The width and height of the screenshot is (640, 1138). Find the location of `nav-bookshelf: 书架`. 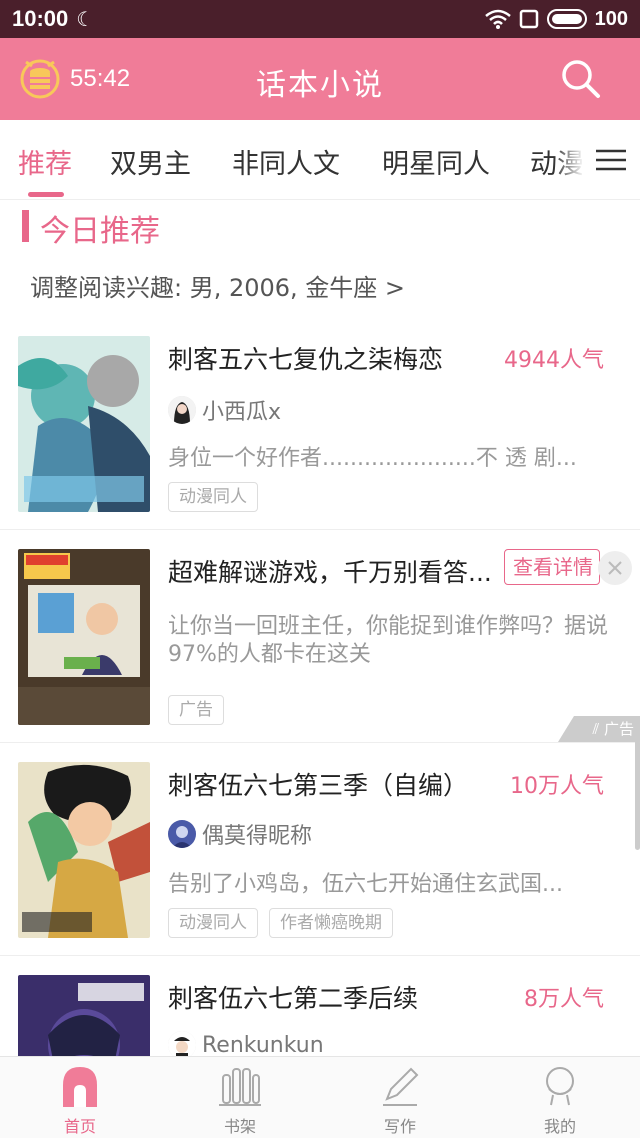

nav-bookshelf: 书架 is located at coordinates (240, 1101).